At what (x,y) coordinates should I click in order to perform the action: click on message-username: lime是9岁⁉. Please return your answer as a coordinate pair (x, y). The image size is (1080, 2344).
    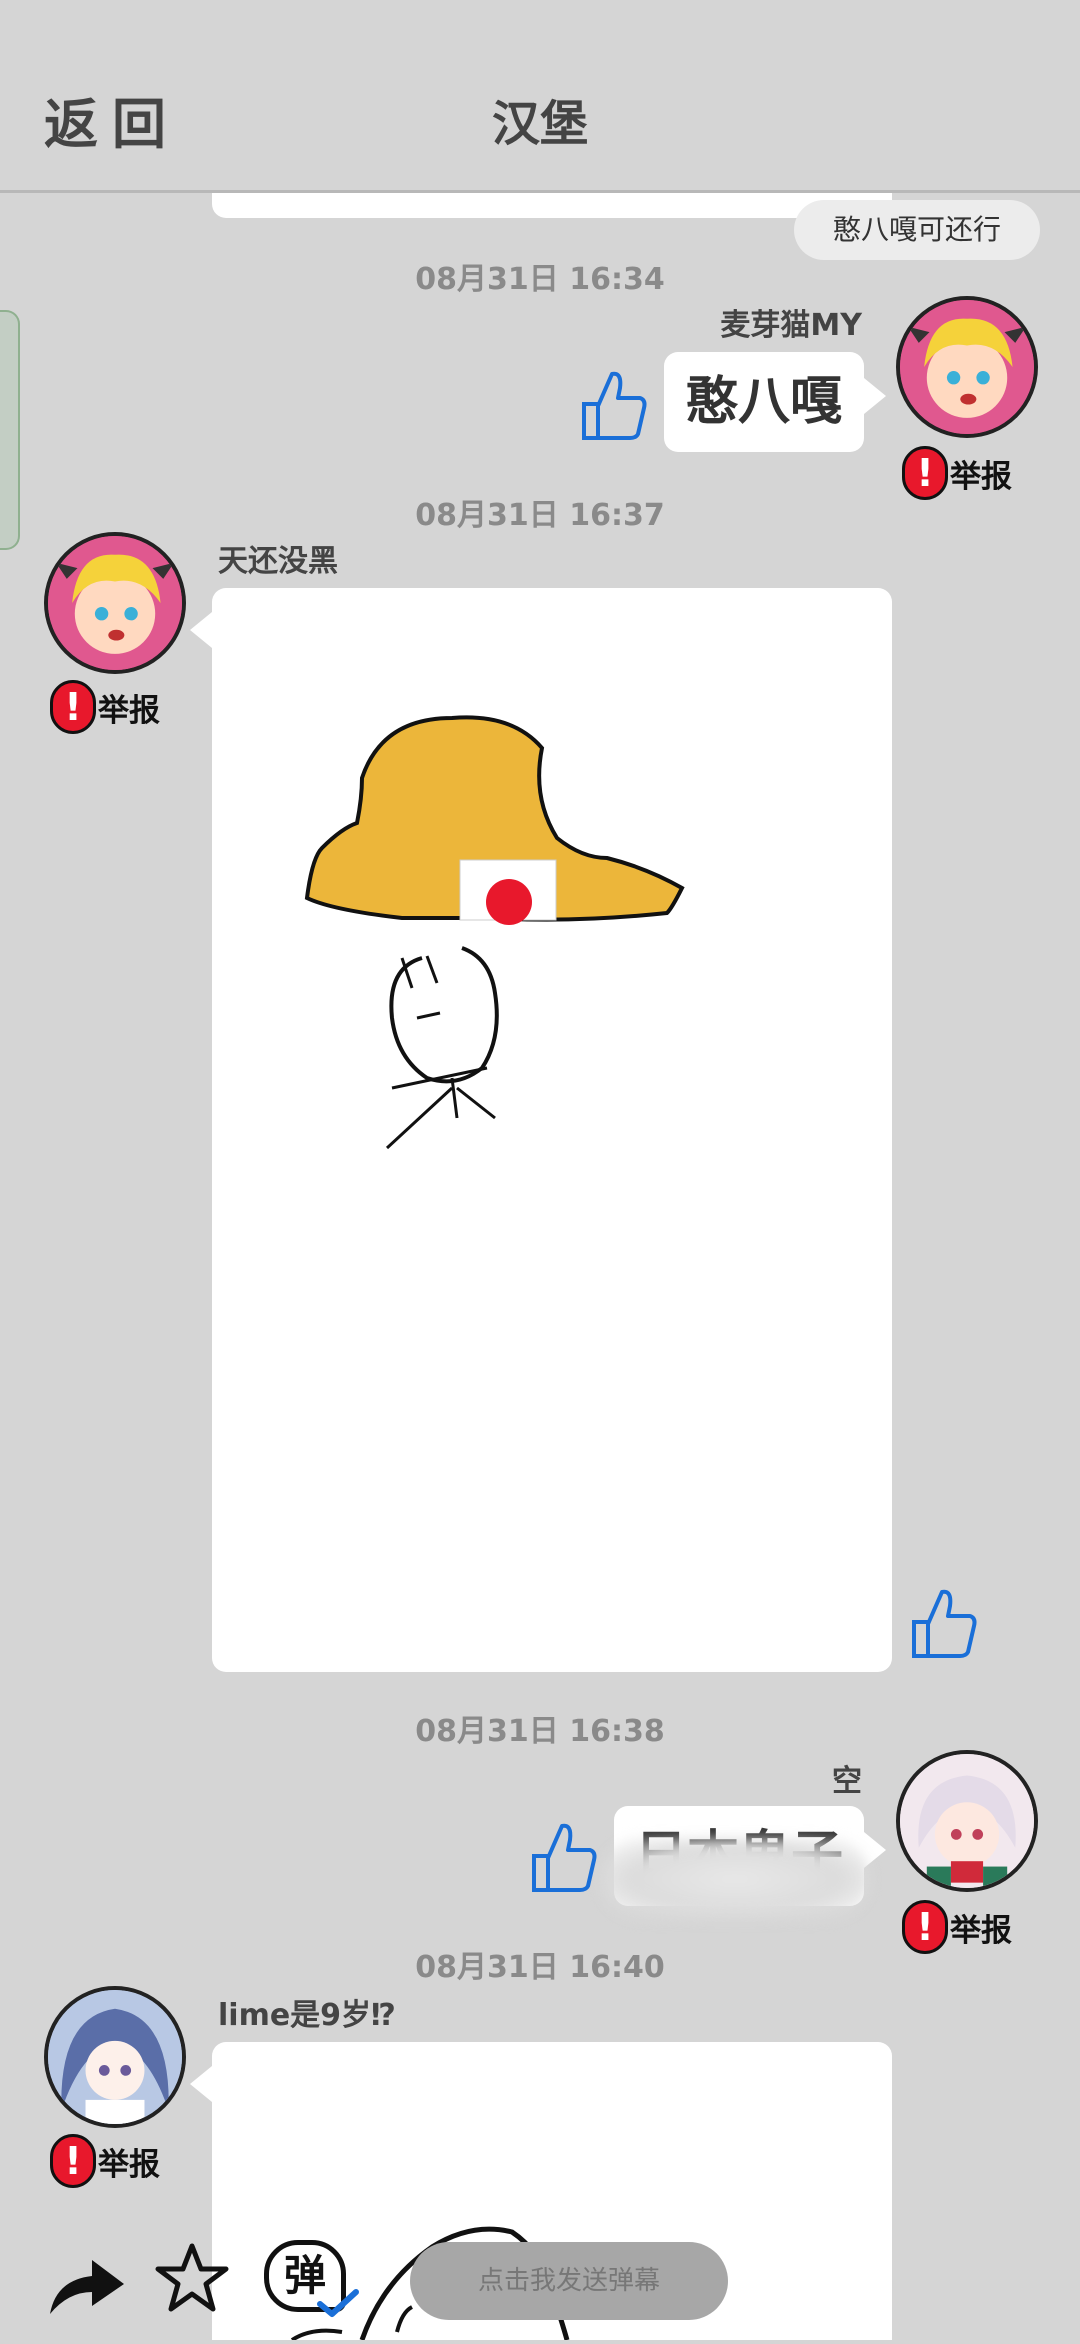
    Looking at the image, I should click on (307, 2012).